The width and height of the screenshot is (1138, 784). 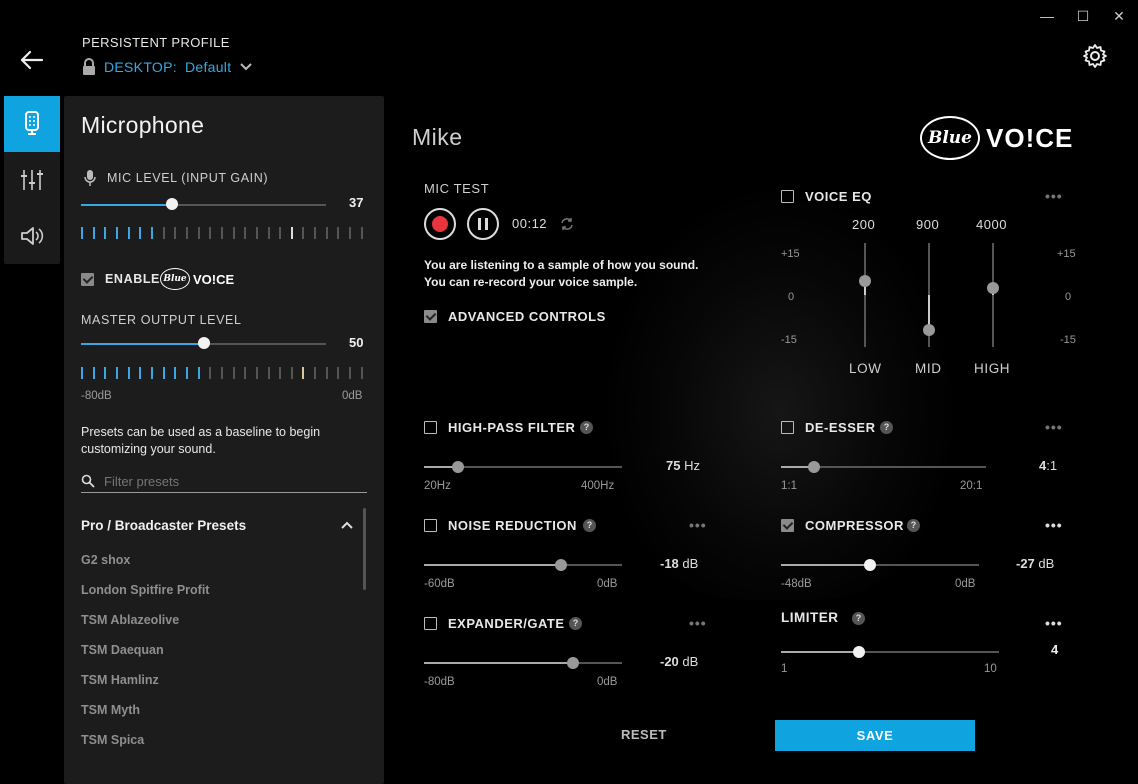 What do you see at coordinates (1048, 465) in the screenshot?
I see `de-esser-value: 4:1` at bounding box center [1048, 465].